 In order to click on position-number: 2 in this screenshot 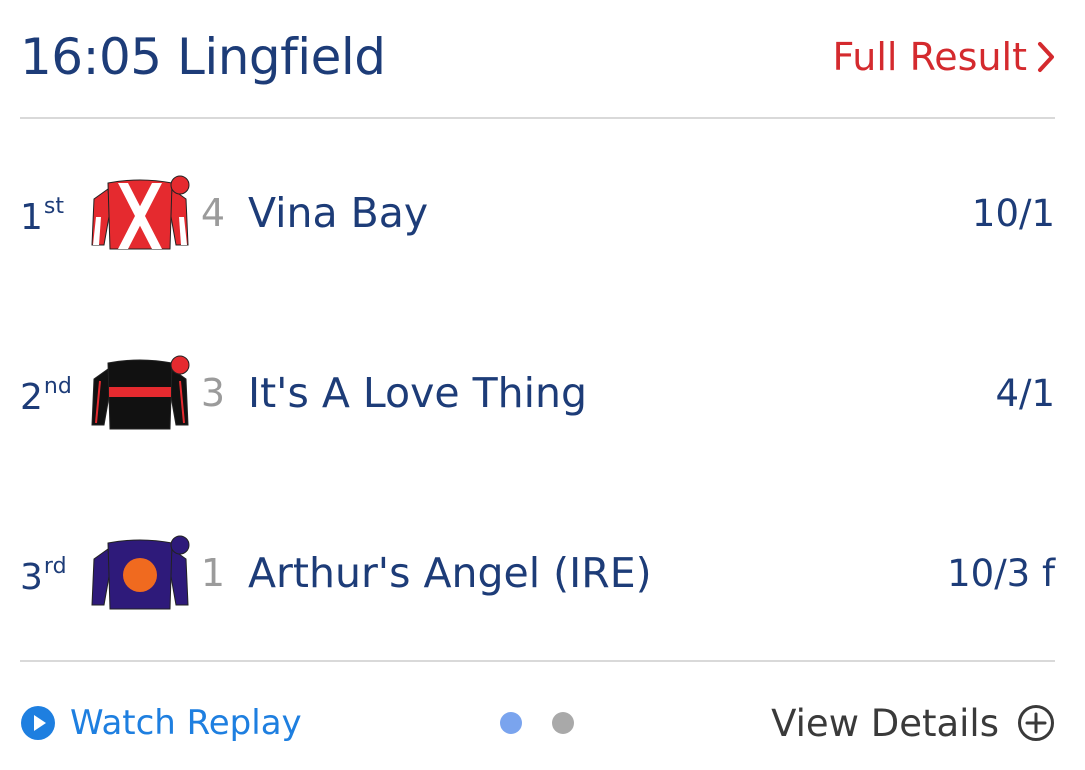, I will do `click(31, 397)`.